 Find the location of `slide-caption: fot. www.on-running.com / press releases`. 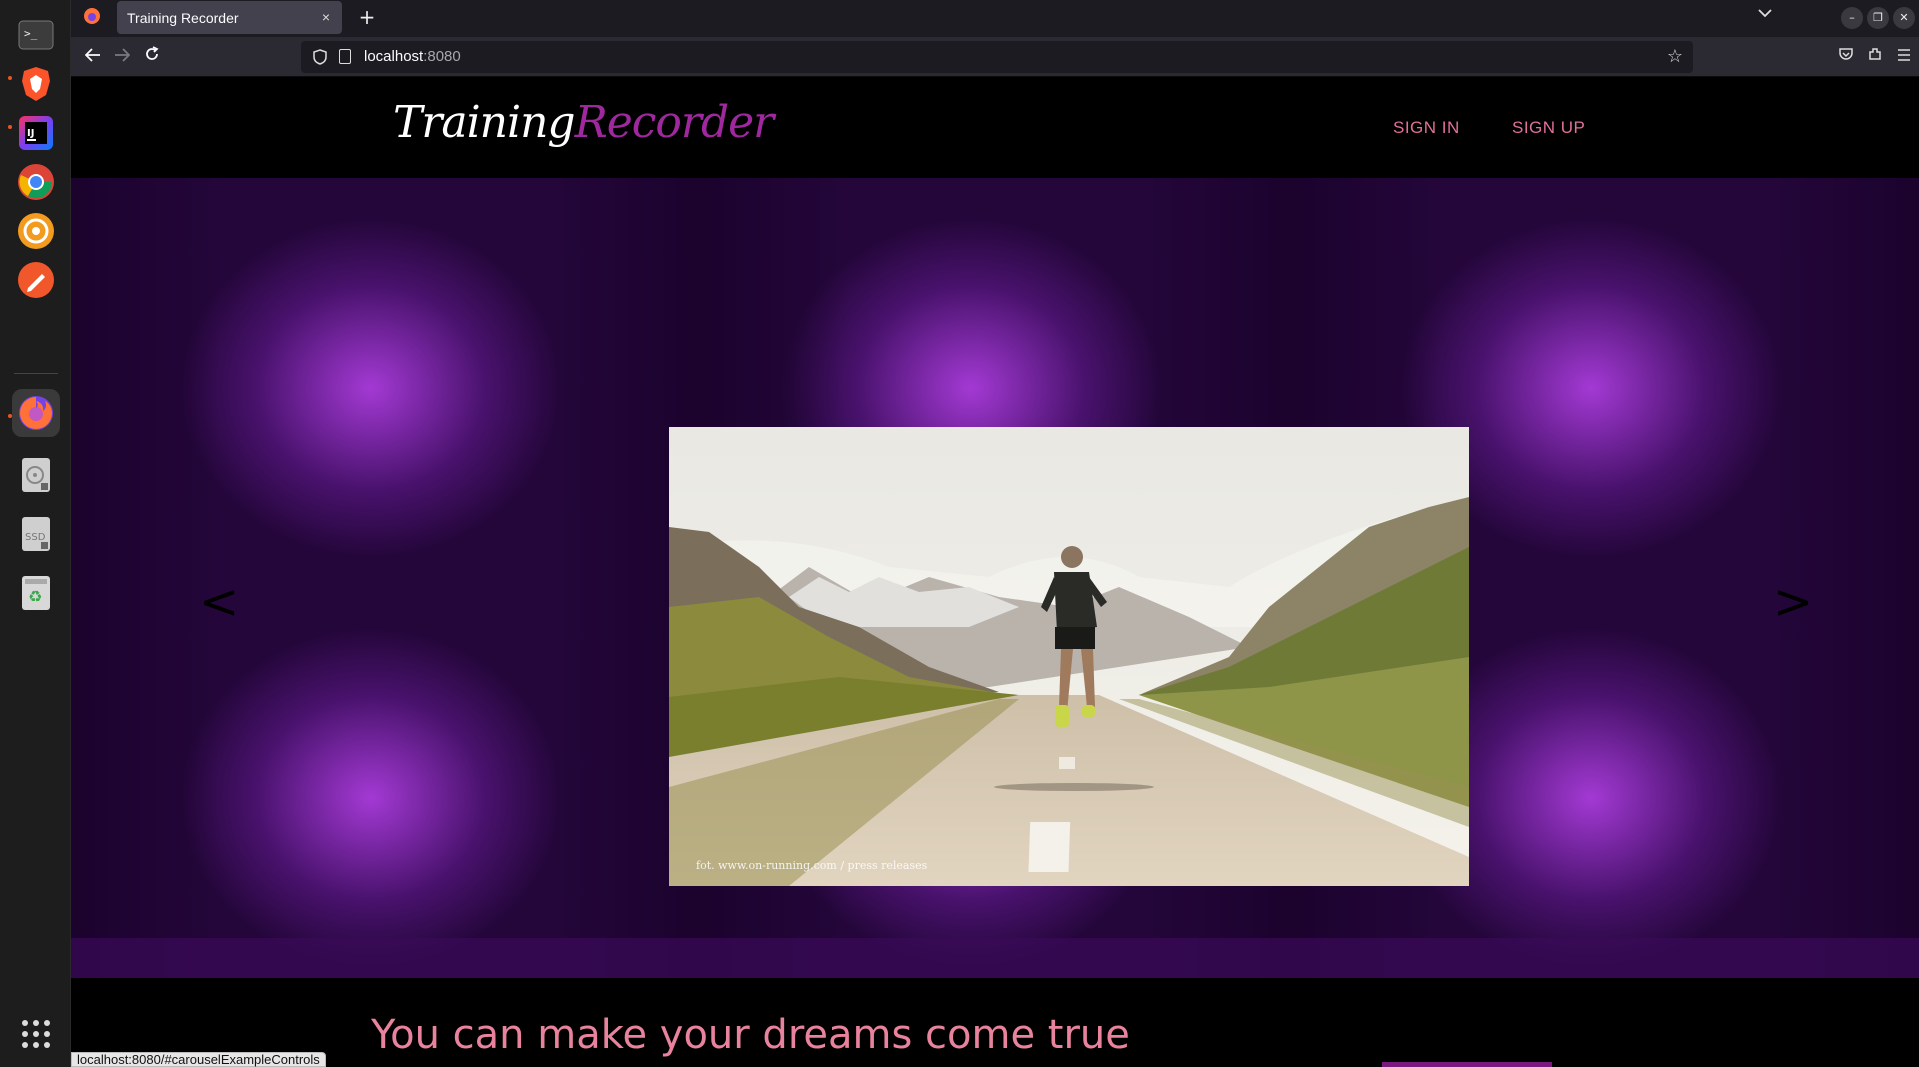

slide-caption: fot. www.on-running.com / press releases is located at coordinates (812, 865).